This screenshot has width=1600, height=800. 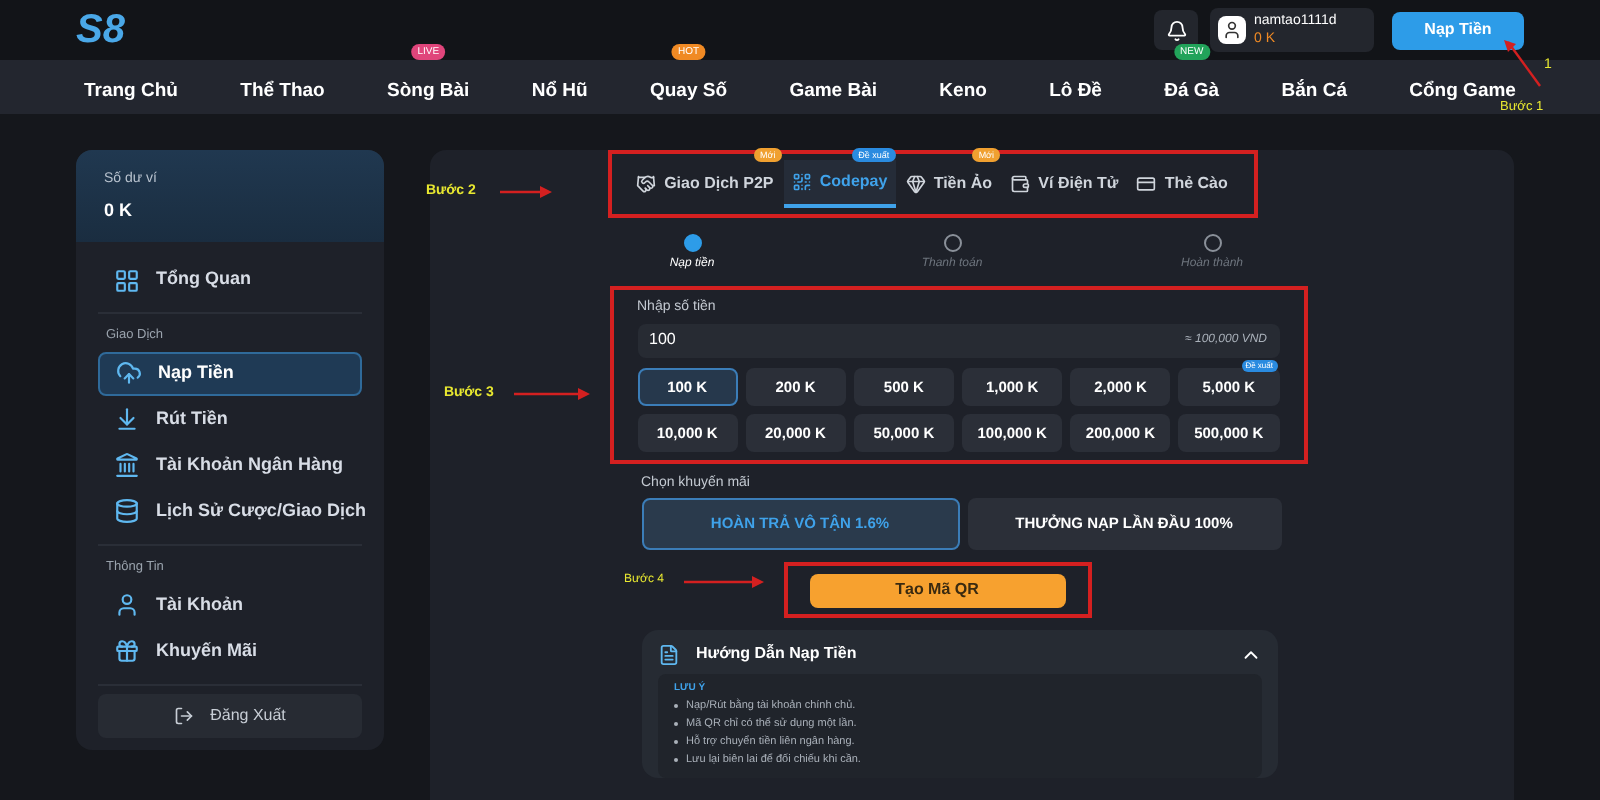 What do you see at coordinates (1192, 90) in the screenshot?
I see `nav-item: Đá Gà` at bounding box center [1192, 90].